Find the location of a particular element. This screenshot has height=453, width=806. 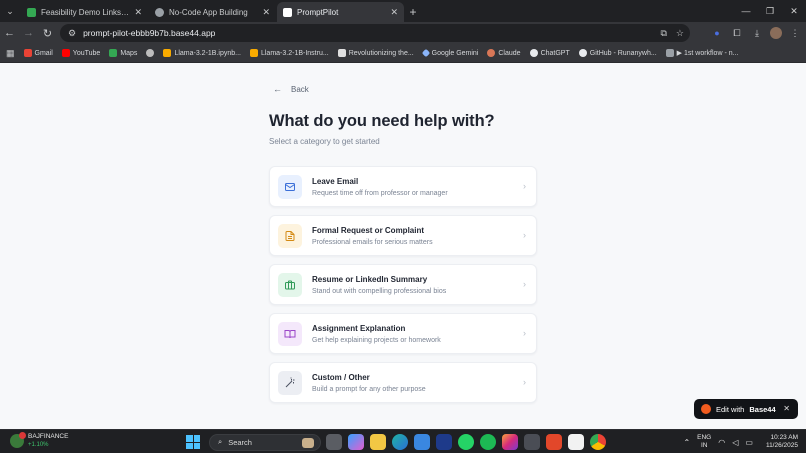

promptpilot-favicon-icon is located at coordinates (287, 12).